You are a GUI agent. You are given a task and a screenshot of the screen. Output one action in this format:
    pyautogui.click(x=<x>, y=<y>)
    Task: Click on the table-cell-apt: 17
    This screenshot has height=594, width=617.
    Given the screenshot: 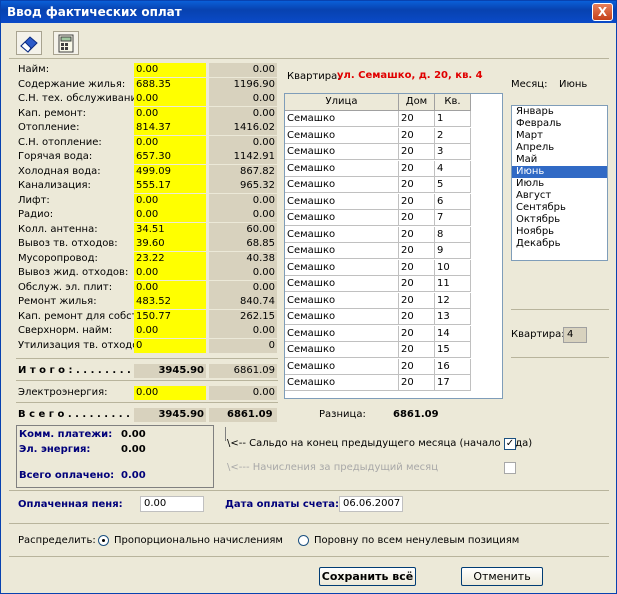 What is the action you would take?
    pyautogui.click(x=453, y=383)
    